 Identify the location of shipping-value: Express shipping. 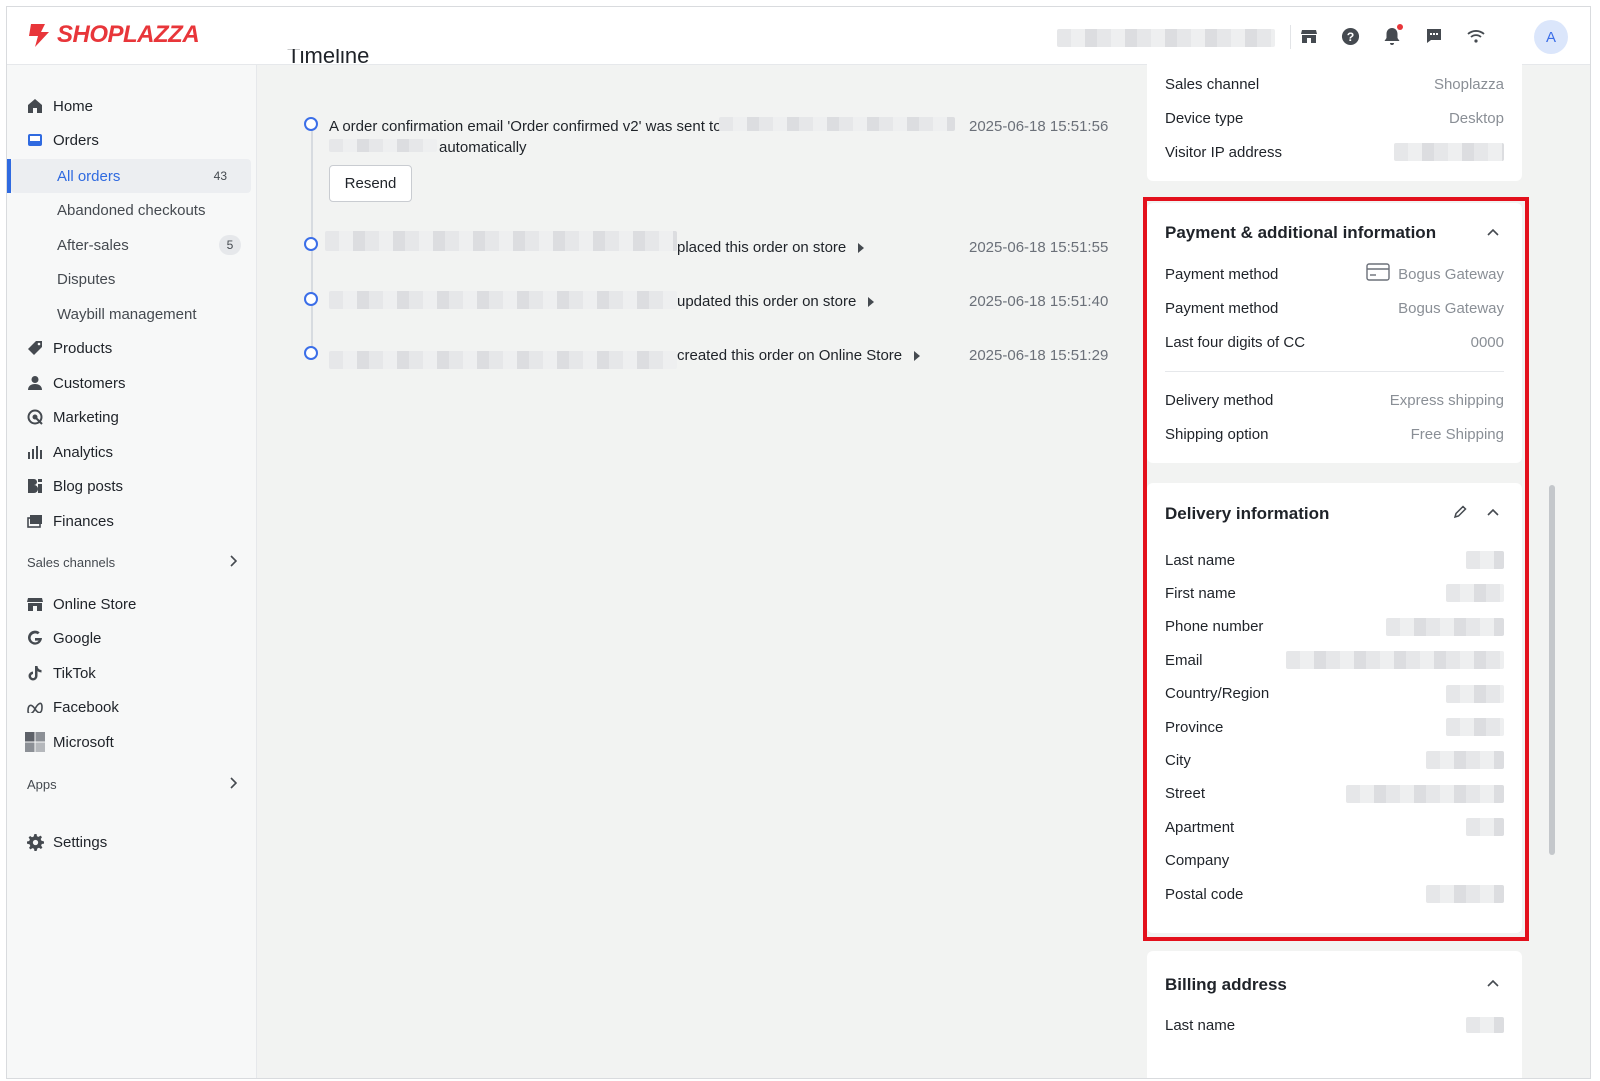
(1446, 400).